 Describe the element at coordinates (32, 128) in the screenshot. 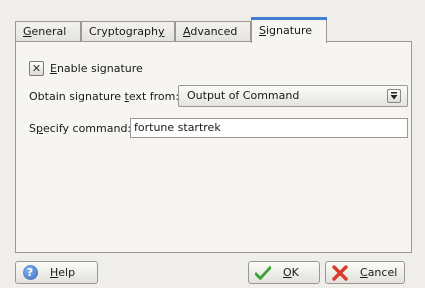

I see `command-label-pre: S` at that location.